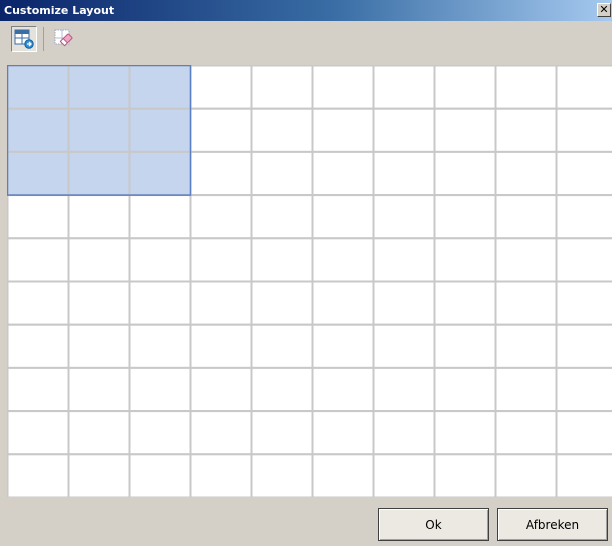 The width and height of the screenshot is (612, 546). What do you see at coordinates (604, 10) in the screenshot?
I see `close-button: ✕` at bounding box center [604, 10].